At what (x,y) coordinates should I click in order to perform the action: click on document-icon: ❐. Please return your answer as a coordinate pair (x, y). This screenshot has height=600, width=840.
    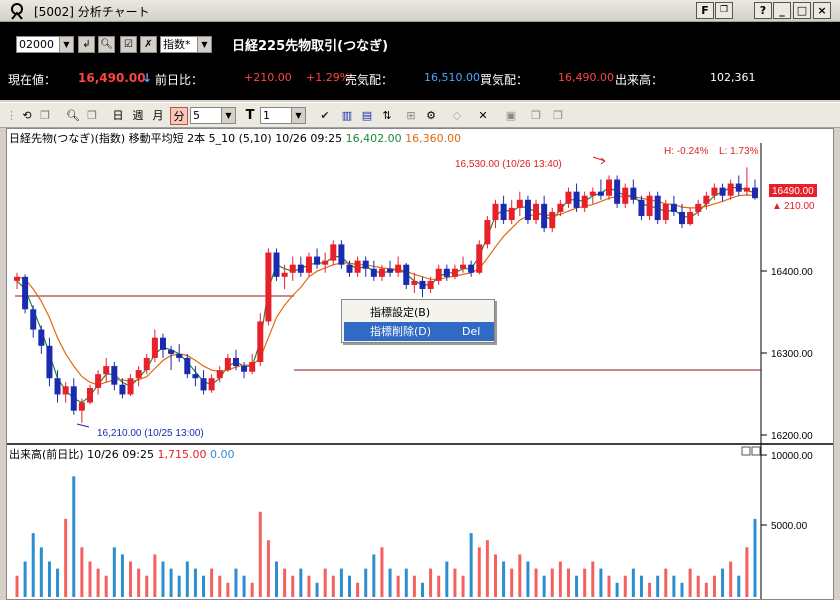
    Looking at the image, I should click on (45, 116).